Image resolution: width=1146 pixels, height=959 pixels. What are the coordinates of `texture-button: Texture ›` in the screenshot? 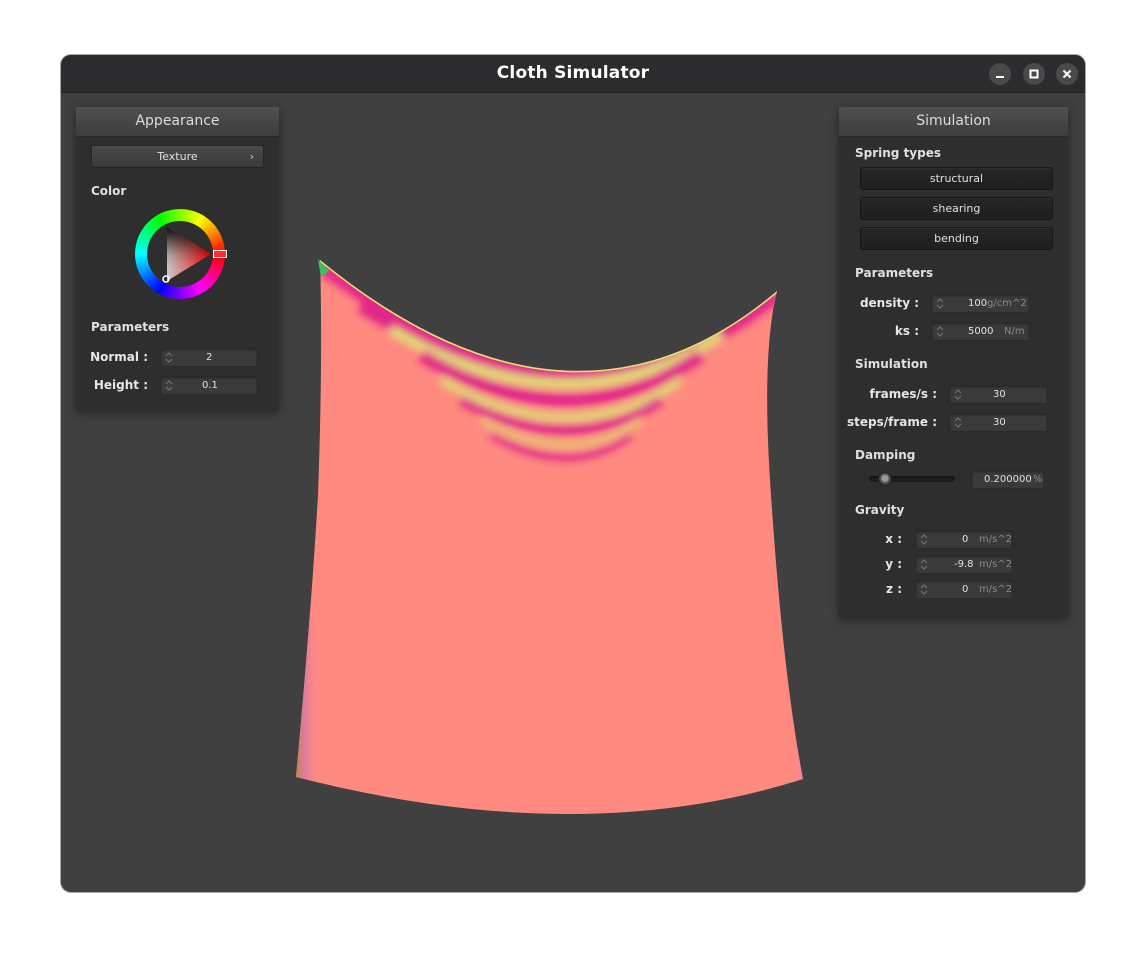 It's located at (177, 156).